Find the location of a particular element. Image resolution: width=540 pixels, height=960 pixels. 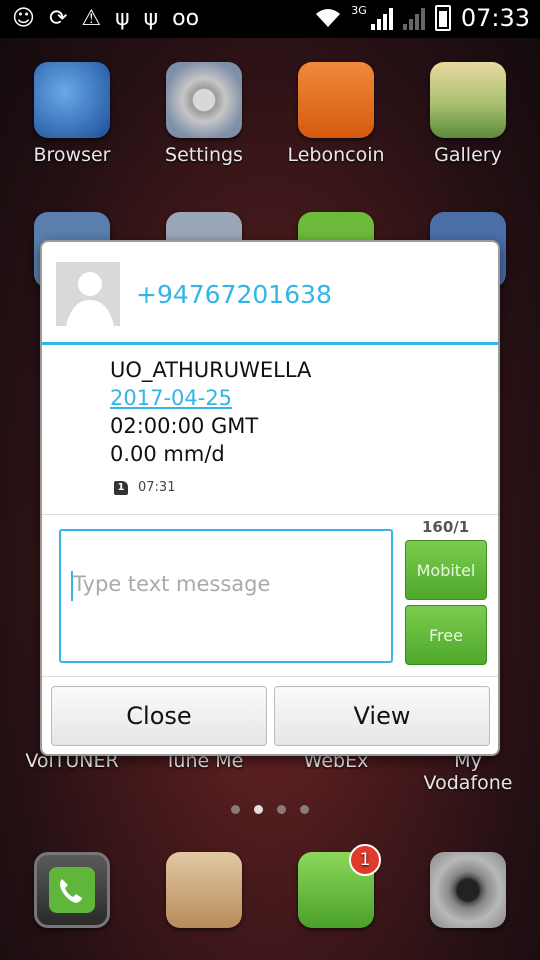

app-gallery: Gallery is located at coordinates (468, 114).